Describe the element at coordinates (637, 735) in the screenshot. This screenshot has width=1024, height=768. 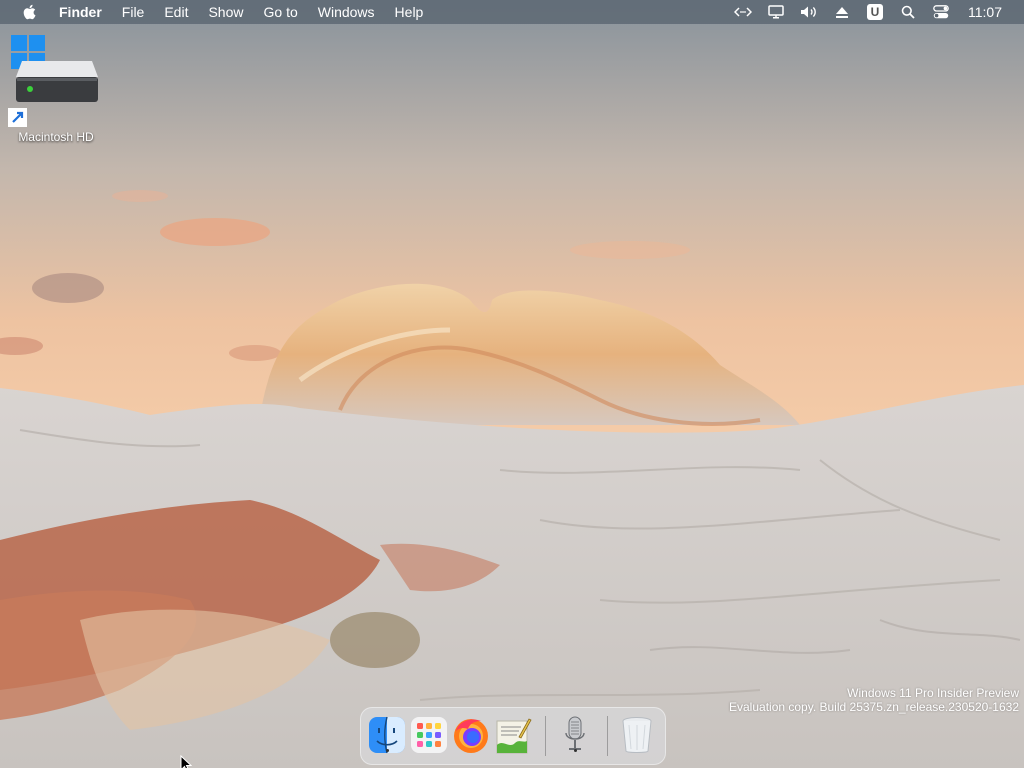
I see `trash-icon` at that location.